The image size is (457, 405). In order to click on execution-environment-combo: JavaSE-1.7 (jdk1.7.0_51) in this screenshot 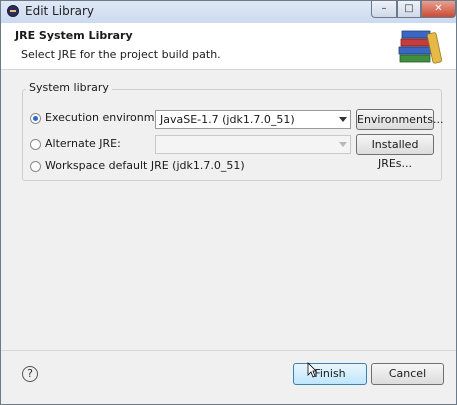, I will do `click(253, 119)`.